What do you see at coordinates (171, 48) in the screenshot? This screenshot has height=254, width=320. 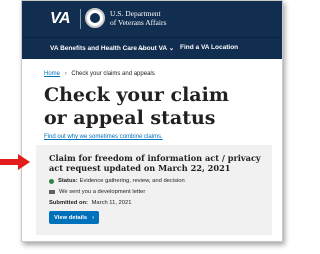 I see `chevron-down-icon: ⌄` at bounding box center [171, 48].